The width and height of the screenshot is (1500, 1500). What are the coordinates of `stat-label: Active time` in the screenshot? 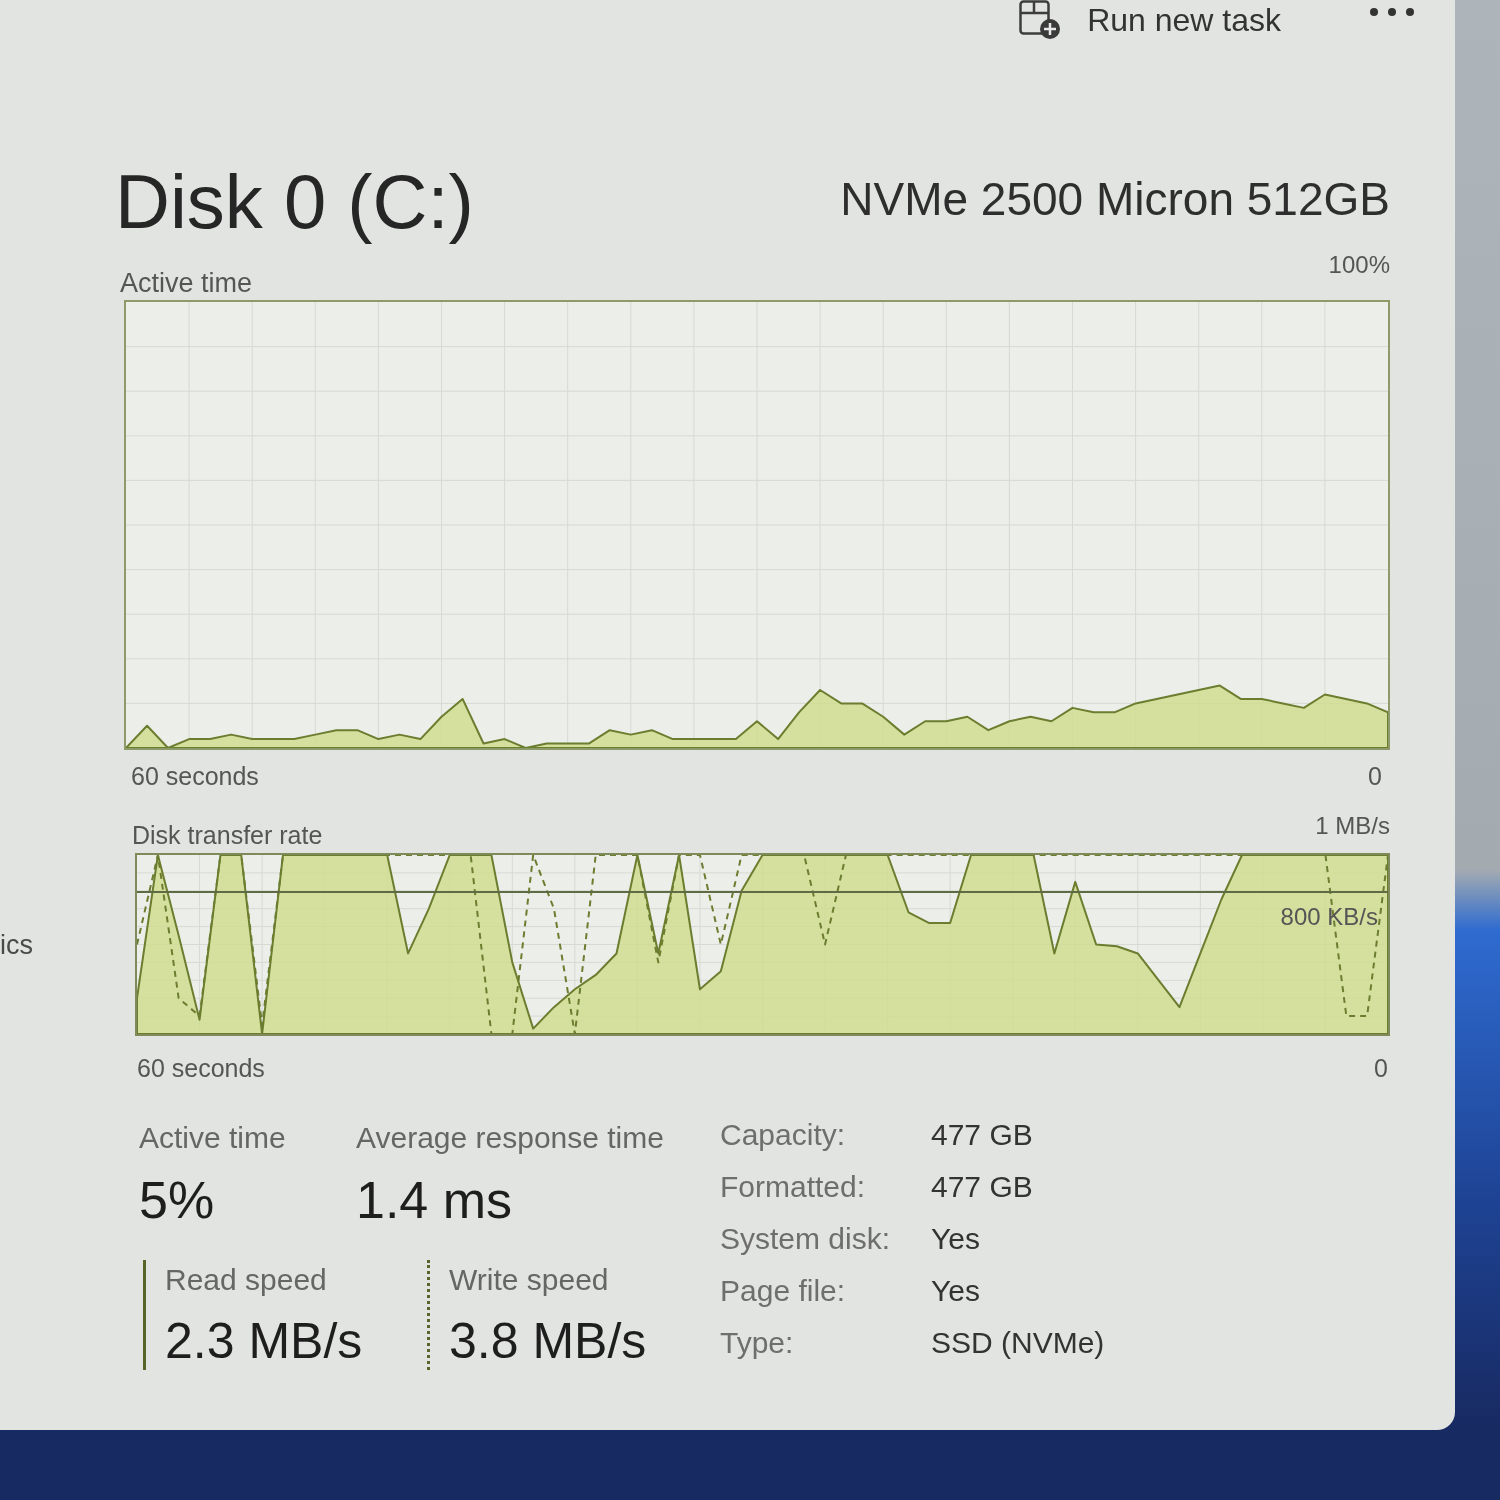 It's located at (212, 1138).